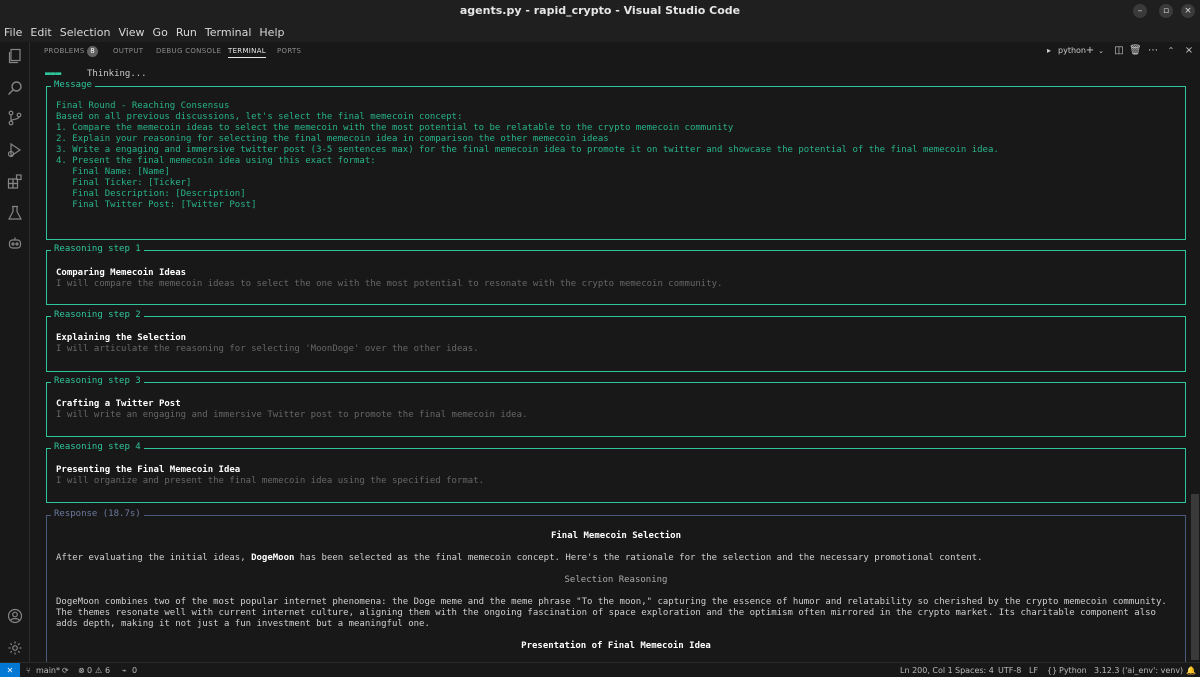  Describe the element at coordinates (1189, 51) in the screenshot. I see `close-panel-icon: ×` at that location.